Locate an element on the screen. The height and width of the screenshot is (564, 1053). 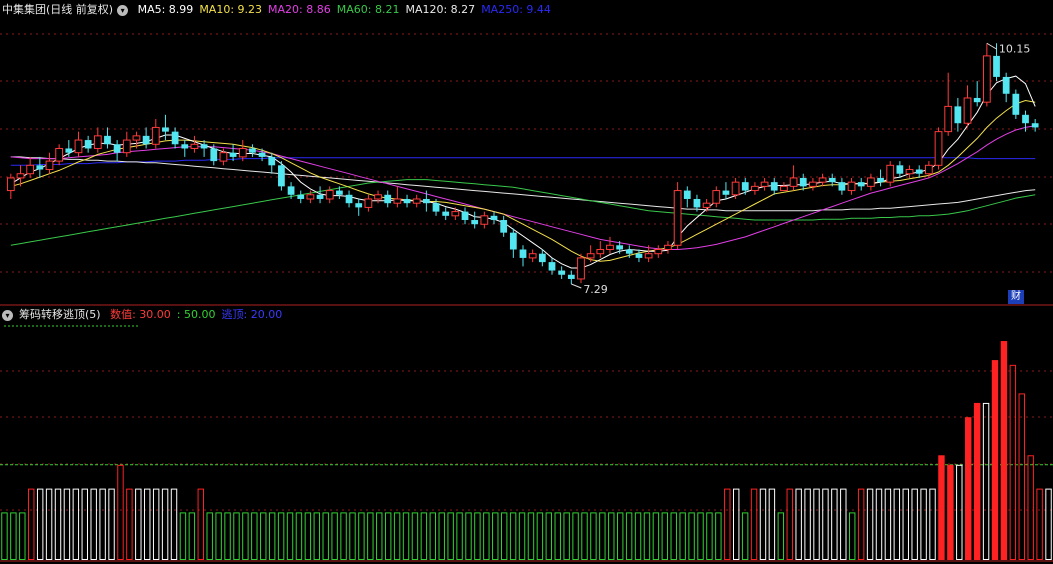
ma120-line is located at coordinates (523, 184).